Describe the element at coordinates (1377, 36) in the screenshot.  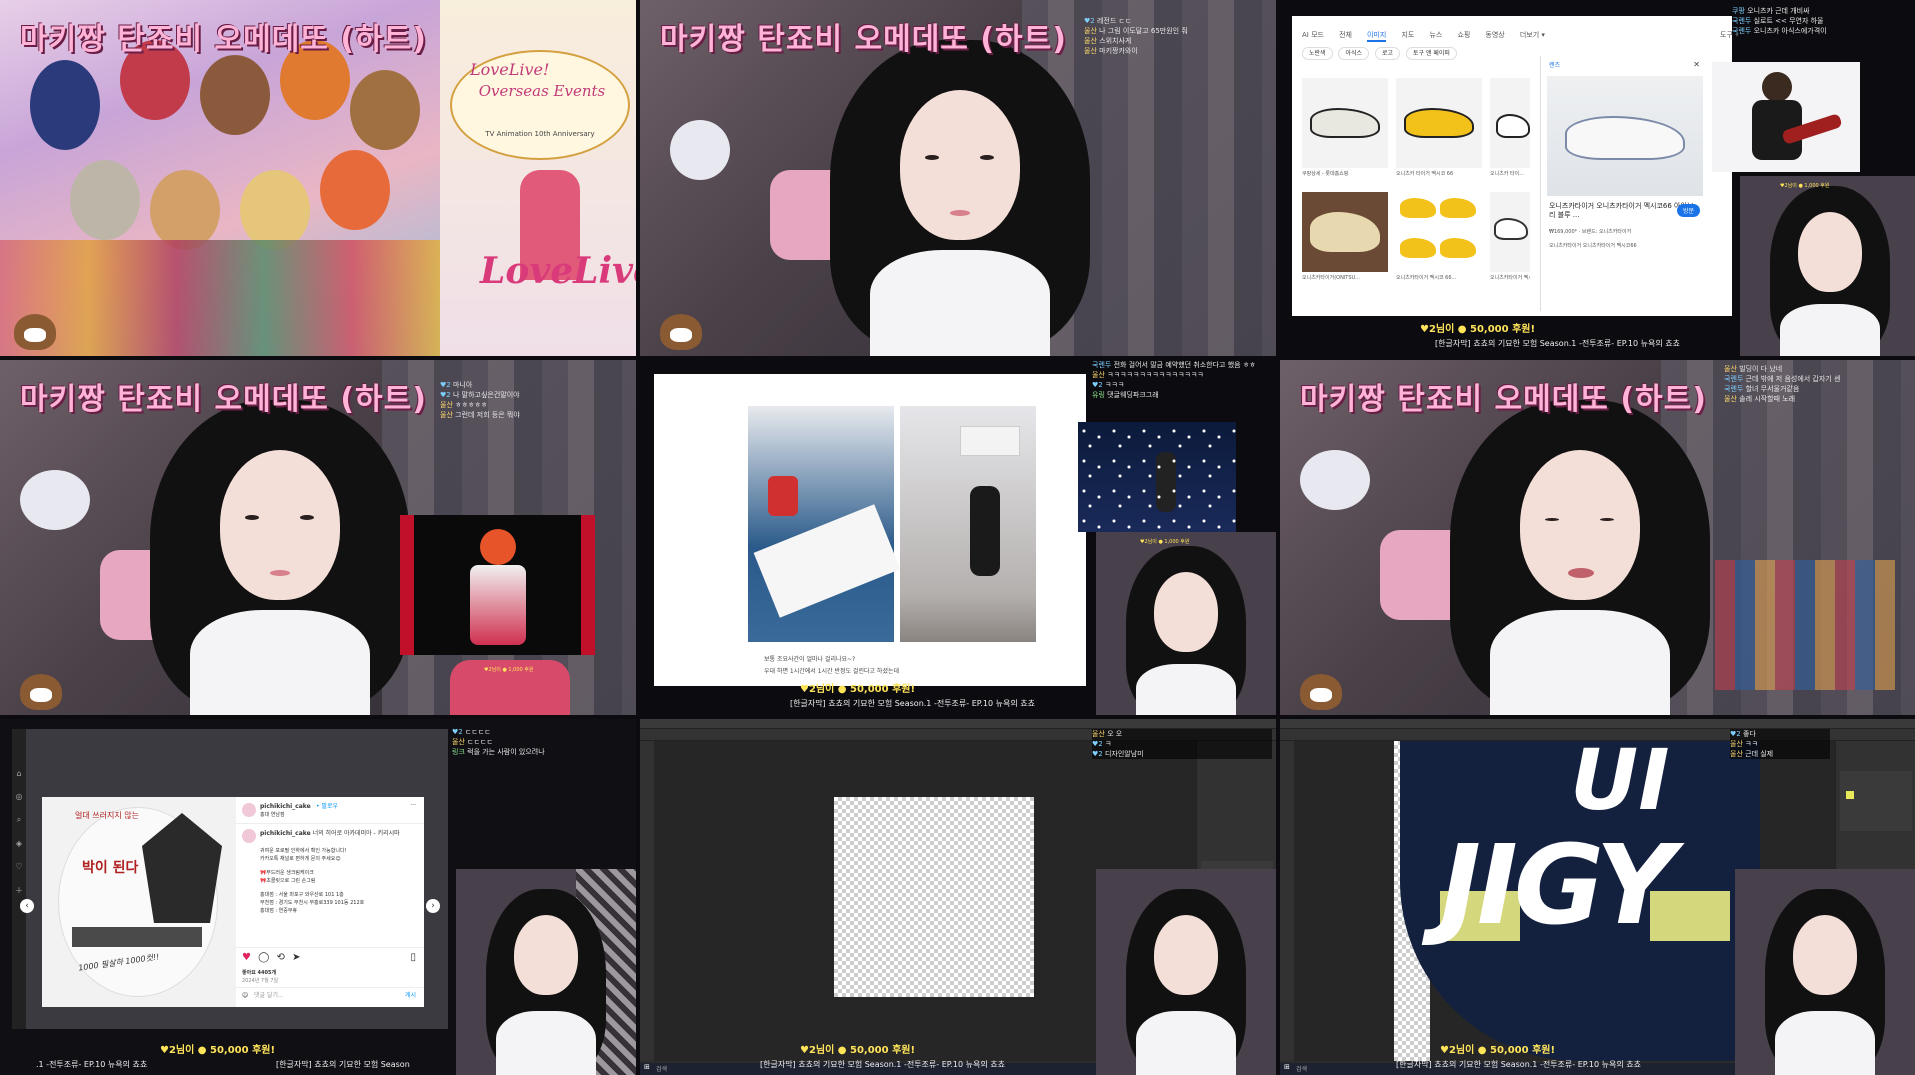
I see `tab-images: 이미지` at that location.